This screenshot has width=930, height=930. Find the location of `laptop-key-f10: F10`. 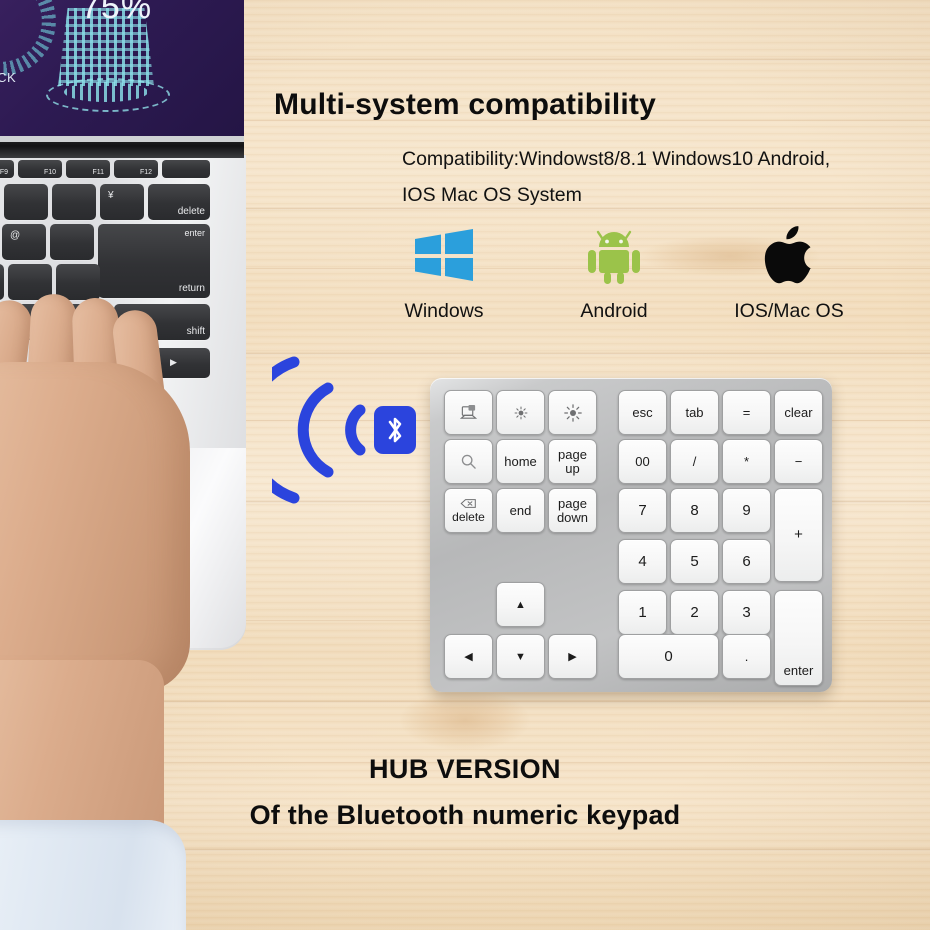

laptop-key-f10: F10 is located at coordinates (40, 169).